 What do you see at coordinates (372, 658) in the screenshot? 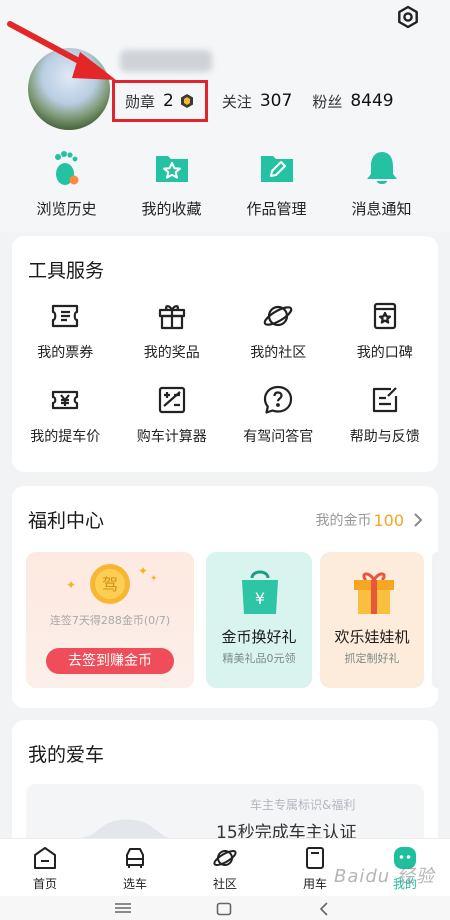
I see `promo-subtitle: 抓定制好礼` at bounding box center [372, 658].